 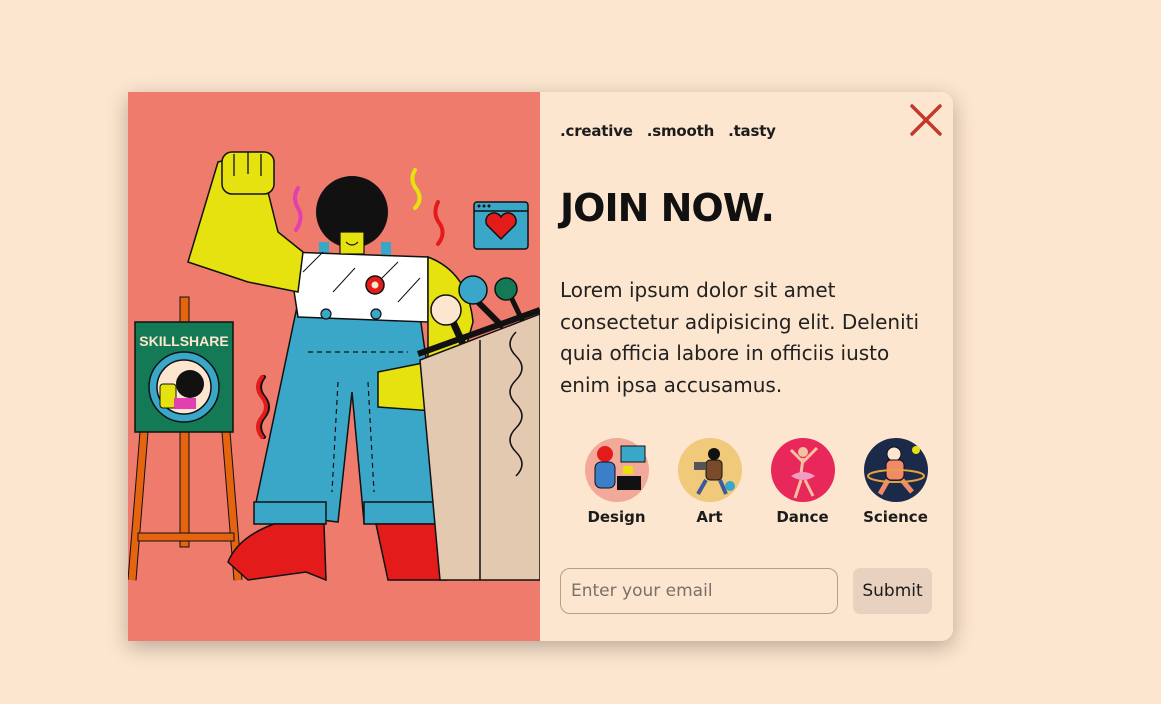 What do you see at coordinates (616, 470) in the screenshot?
I see `design-illustration-icon` at bounding box center [616, 470].